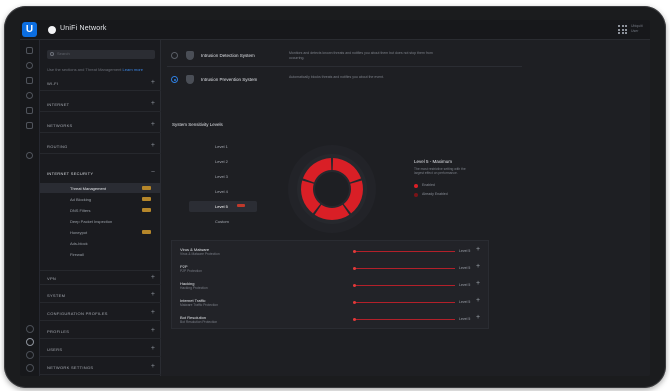 This screenshot has width=670, height=391. Describe the element at coordinates (29, 110) in the screenshot. I see `statistics-icon` at that location.